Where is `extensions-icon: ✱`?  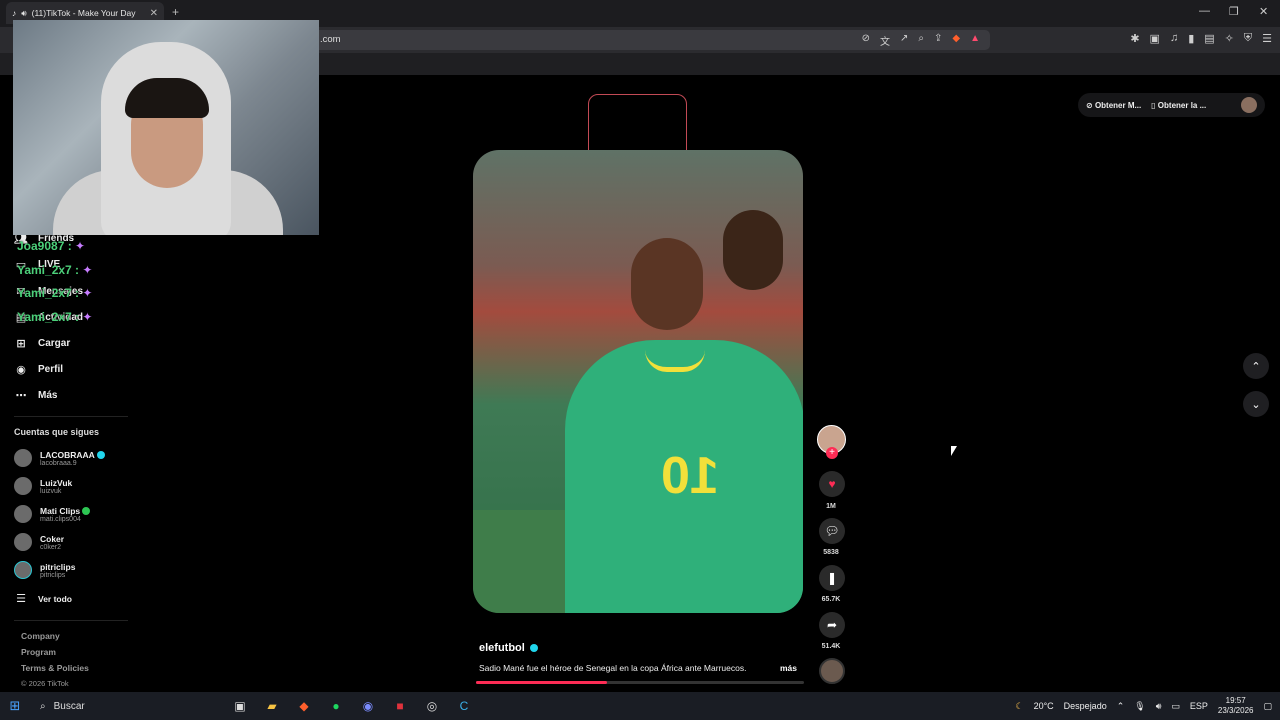 extensions-icon: ✱ is located at coordinates (1134, 38).